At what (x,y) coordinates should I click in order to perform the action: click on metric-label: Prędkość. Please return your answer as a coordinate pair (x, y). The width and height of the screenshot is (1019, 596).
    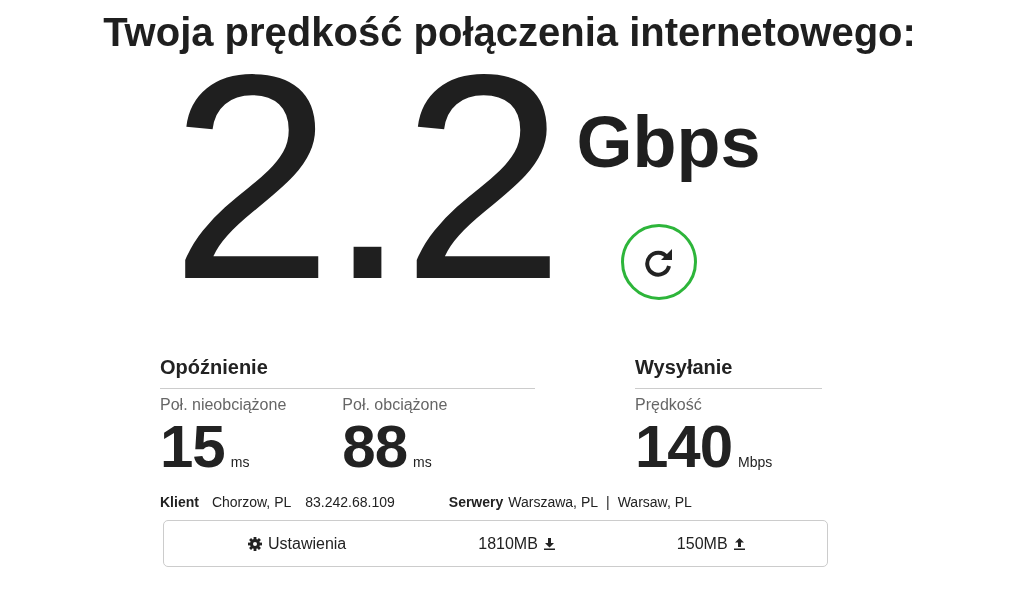
    Looking at the image, I should click on (669, 405).